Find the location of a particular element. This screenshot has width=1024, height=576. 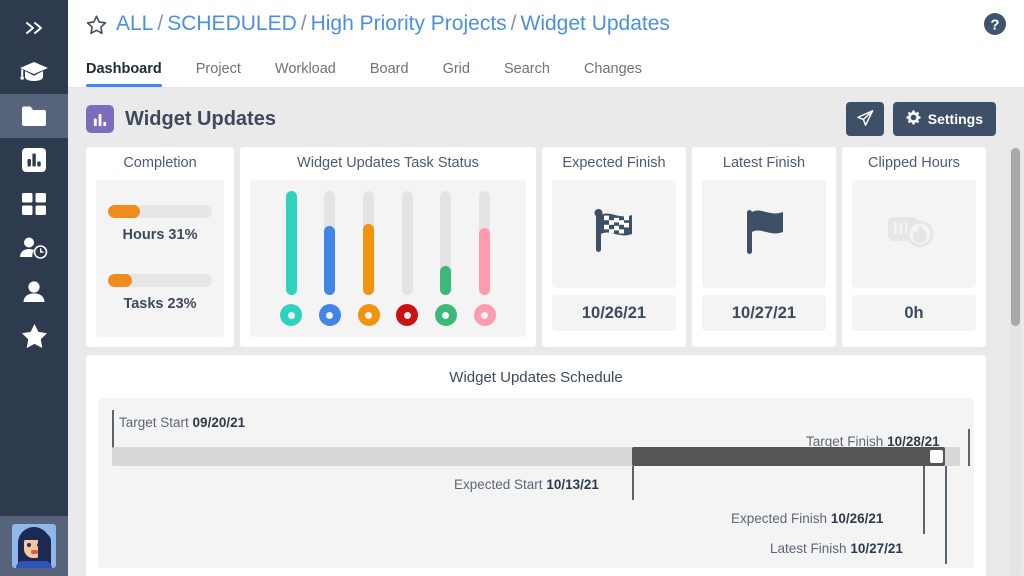

hours-progress-track is located at coordinates (160, 211).